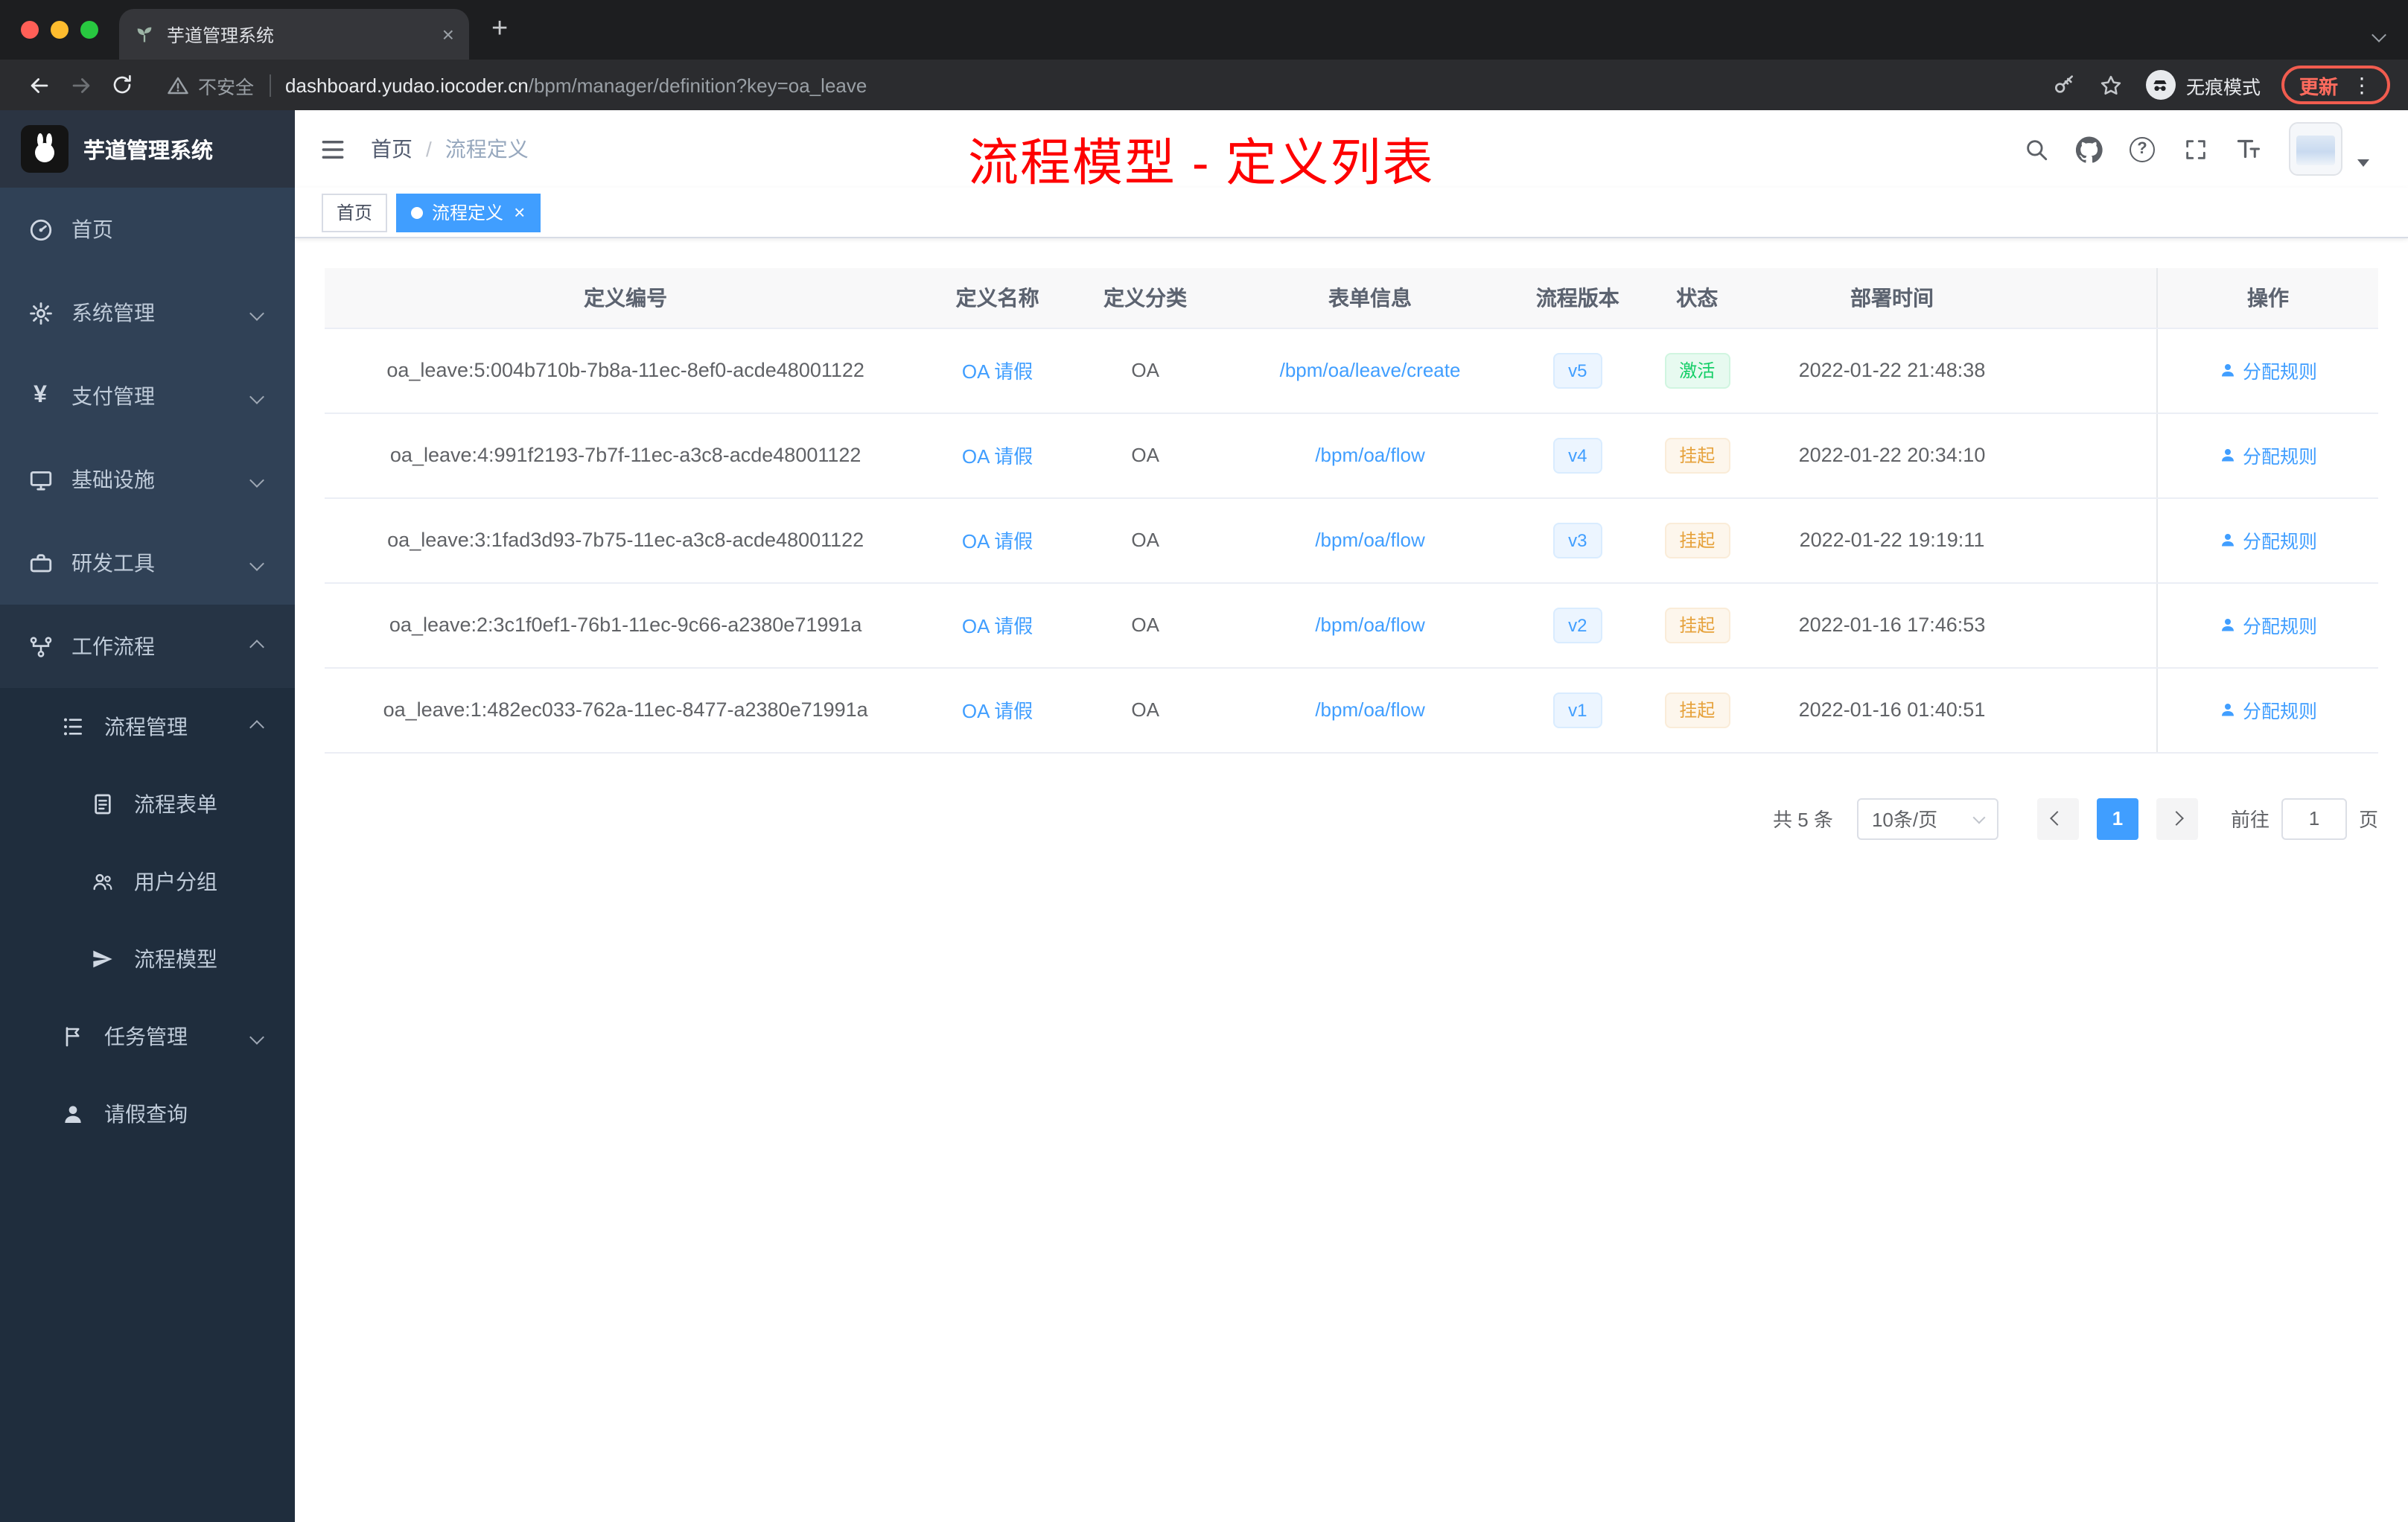 Image resolution: width=2408 pixels, height=1522 pixels. I want to click on tab-close-icon: ×, so click(448, 34).